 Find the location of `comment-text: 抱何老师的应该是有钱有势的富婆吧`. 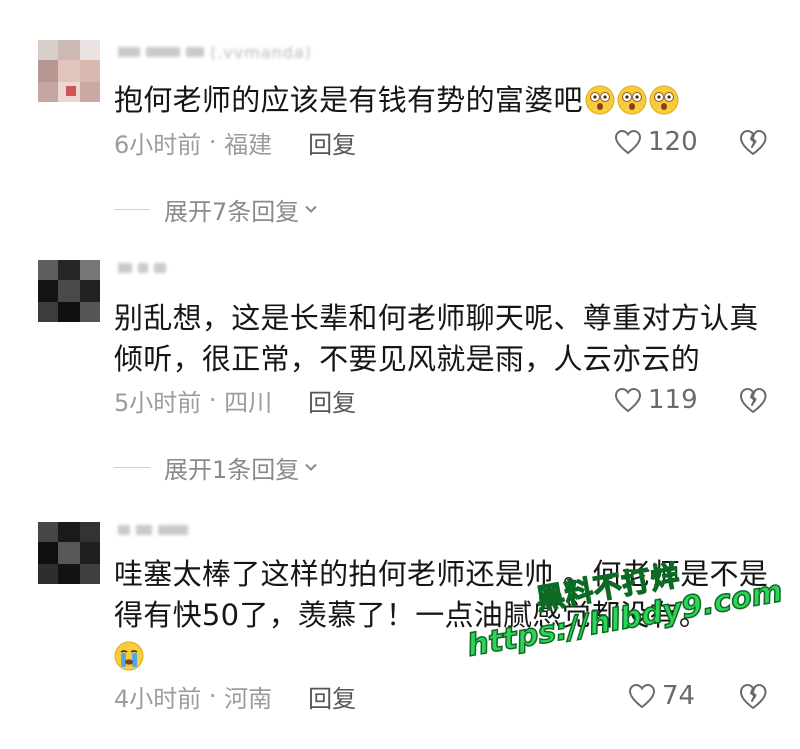

comment-text: 抱何老师的应该是有钱有势的富婆吧 is located at coordinates (444, 100).